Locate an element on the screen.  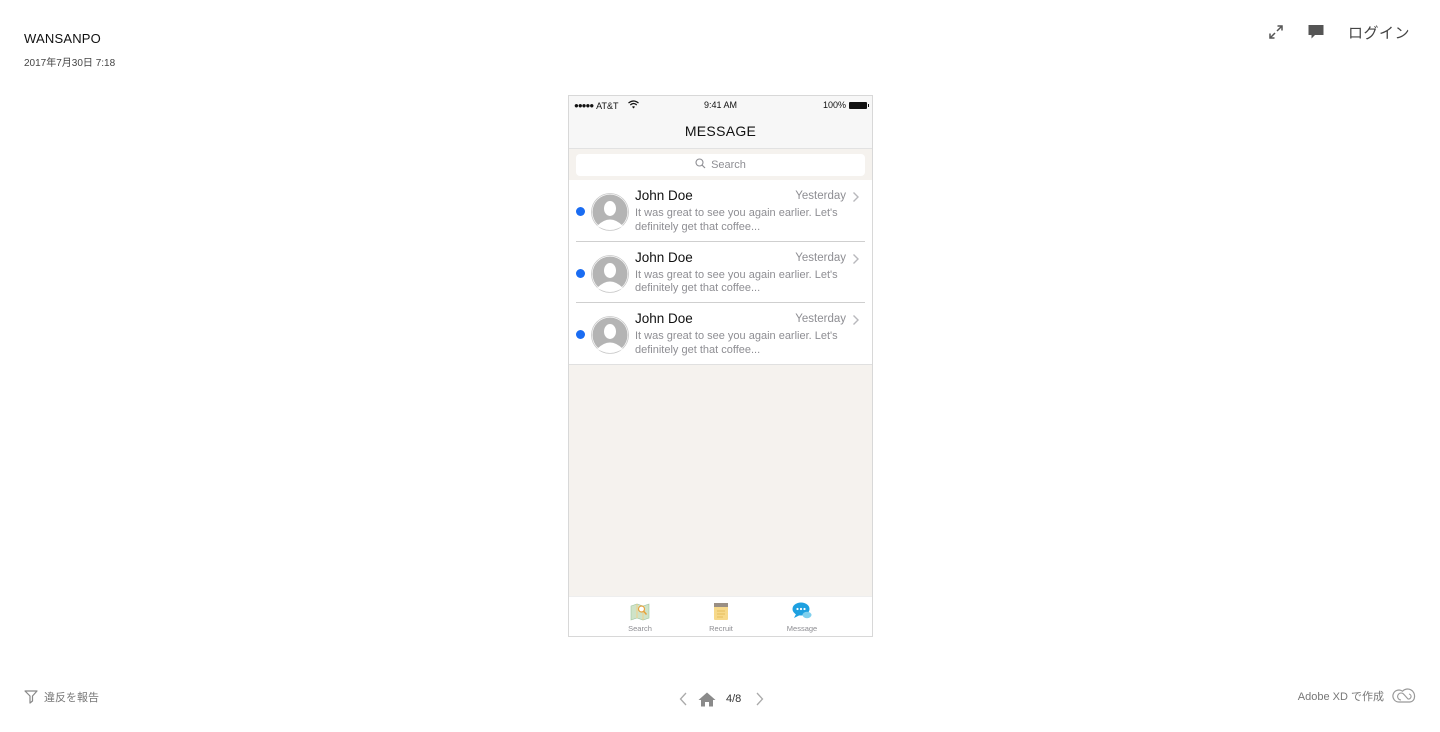
search-input: Search is located at coordinates (720, 165).